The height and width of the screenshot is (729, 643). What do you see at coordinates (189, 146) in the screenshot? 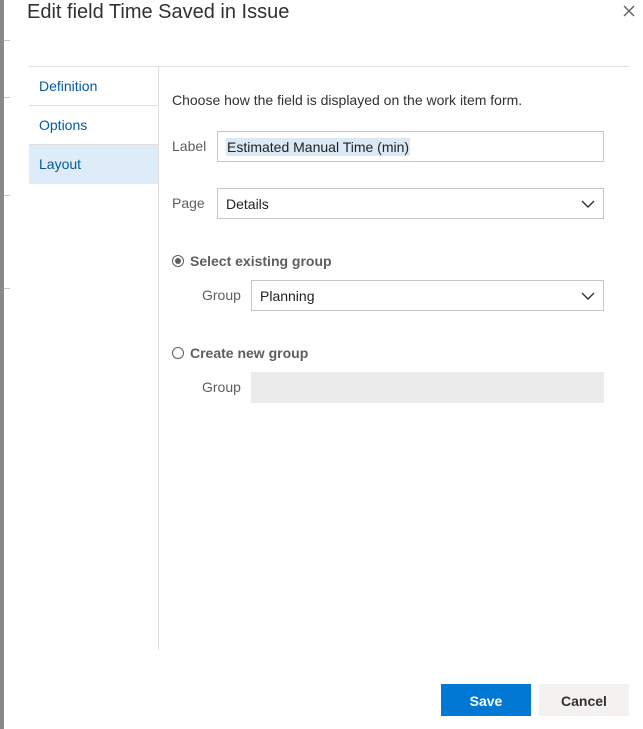
I see `label-field-label: Label` at bounding box center [189, 146].